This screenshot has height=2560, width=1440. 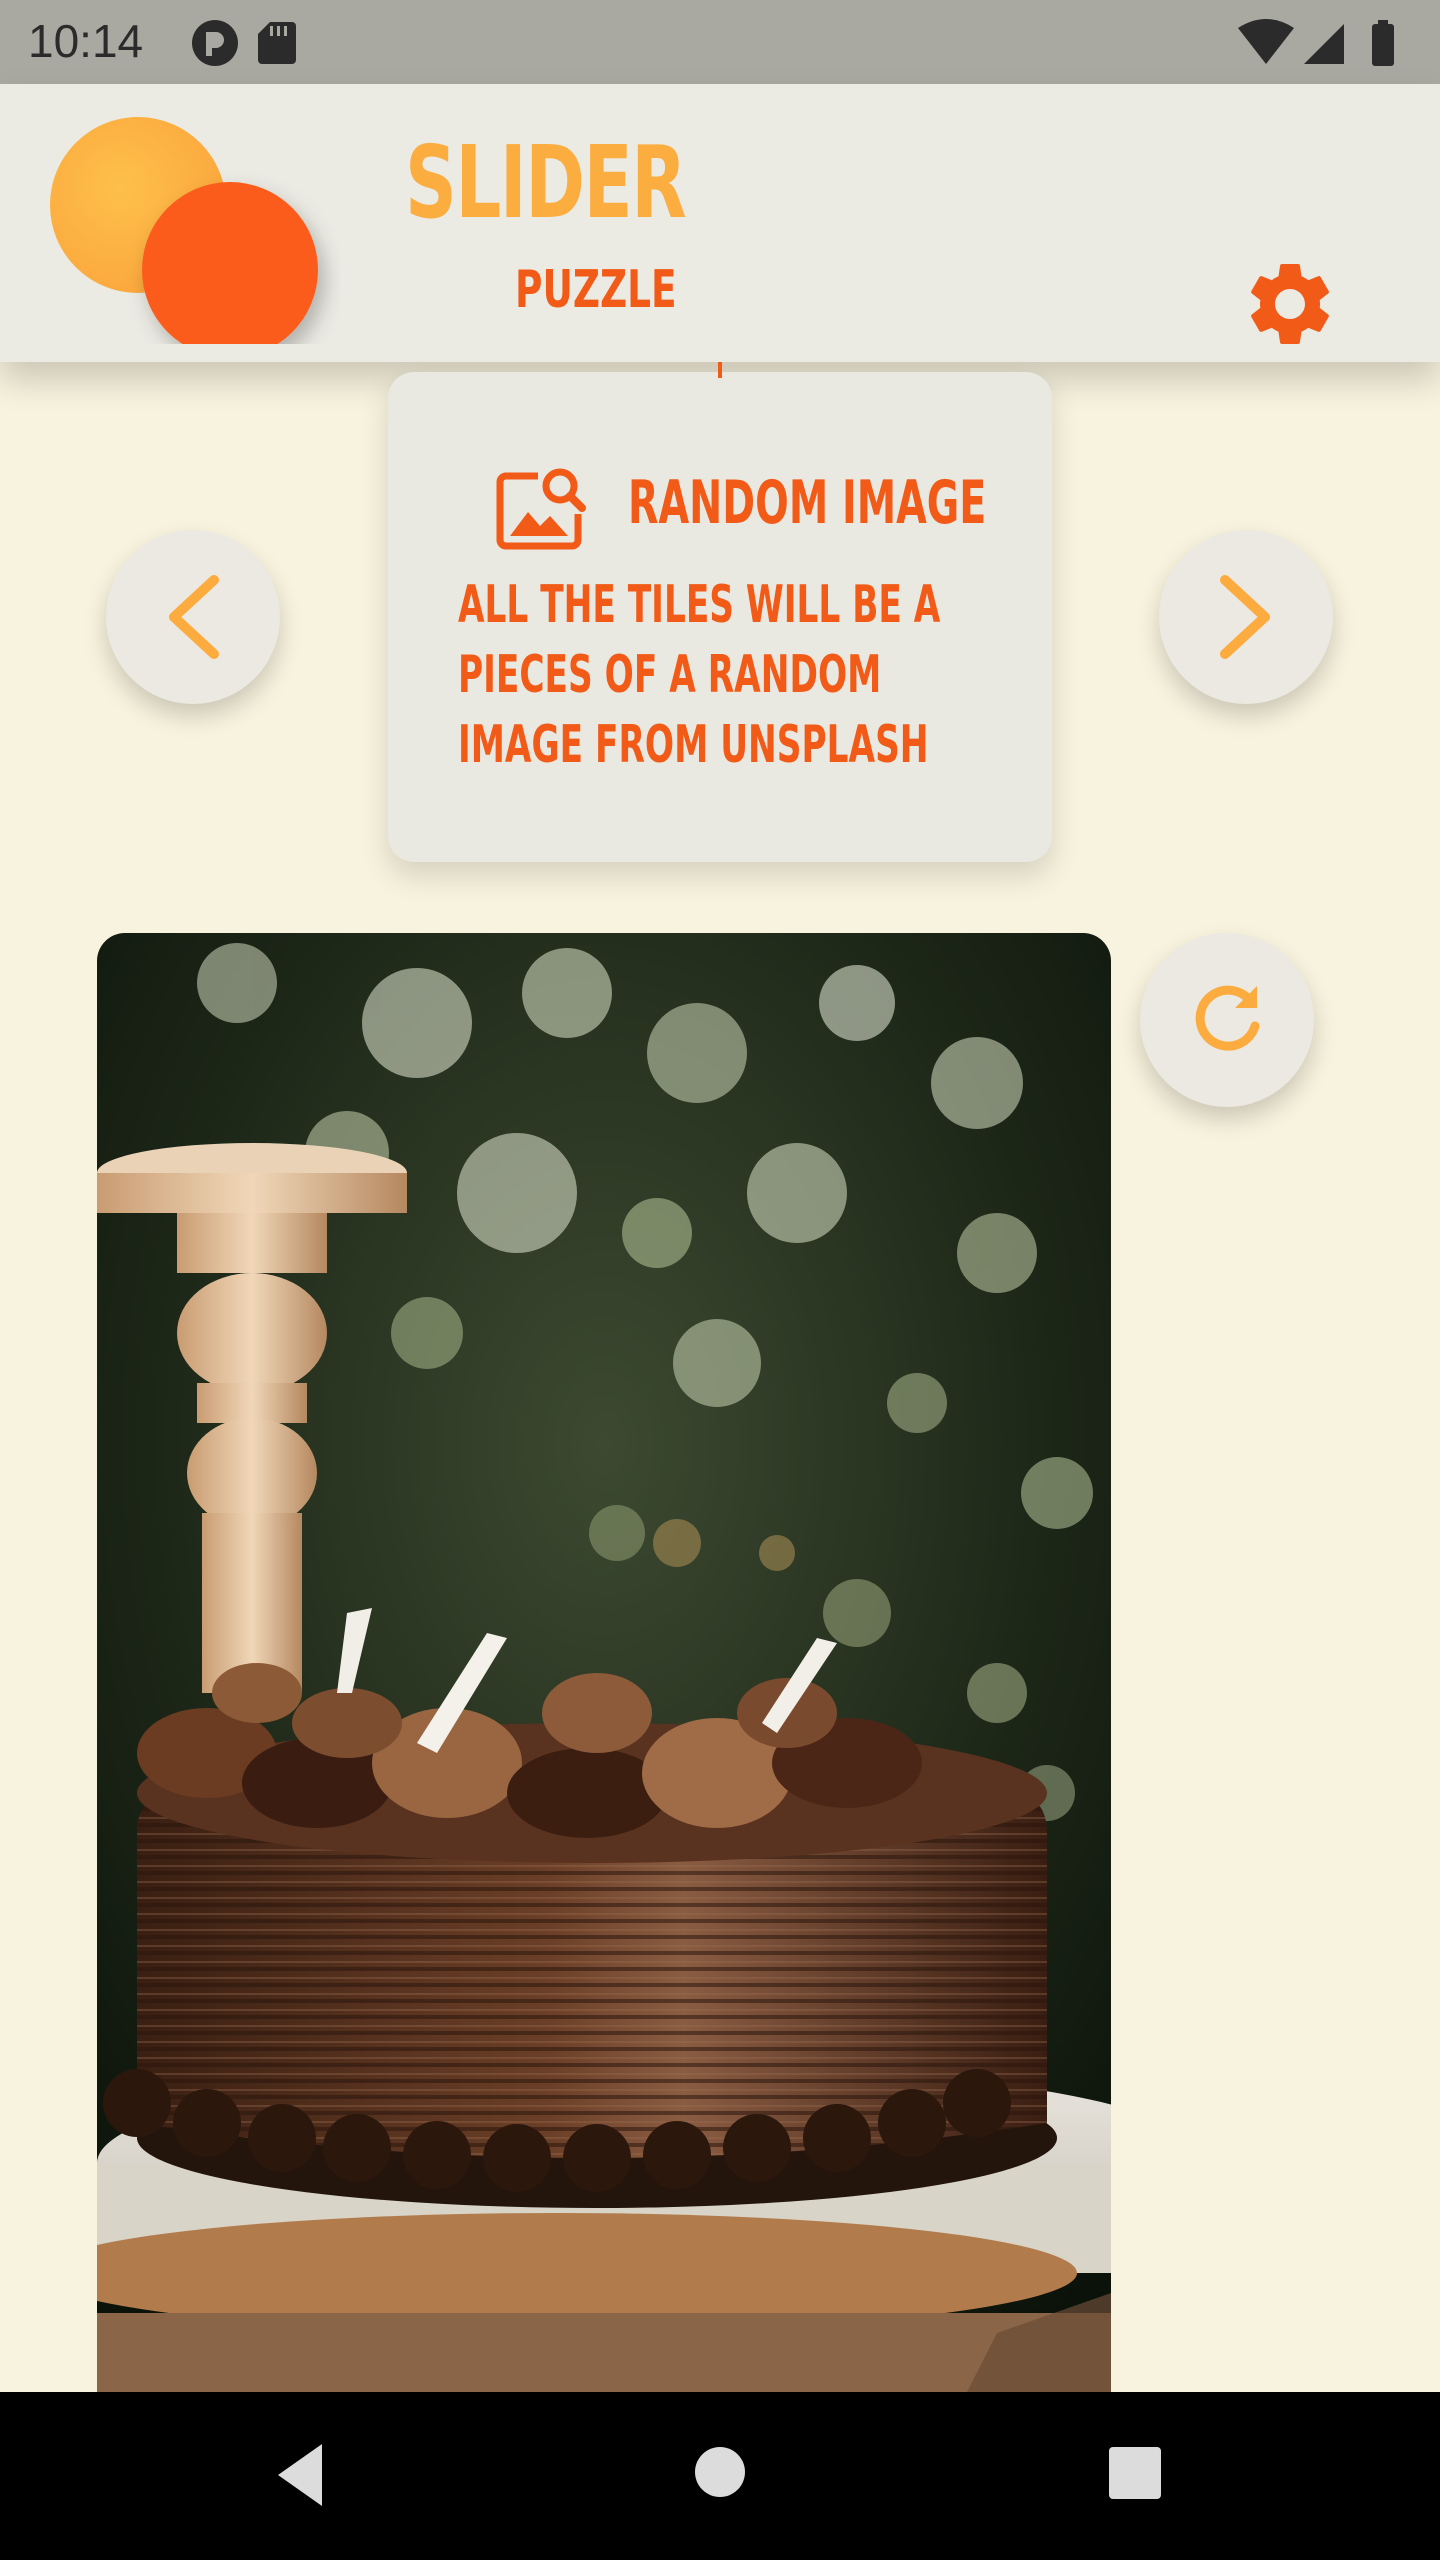 I want to click on app-header: SLIDER PUZZLE, so click(x=720, y=223).